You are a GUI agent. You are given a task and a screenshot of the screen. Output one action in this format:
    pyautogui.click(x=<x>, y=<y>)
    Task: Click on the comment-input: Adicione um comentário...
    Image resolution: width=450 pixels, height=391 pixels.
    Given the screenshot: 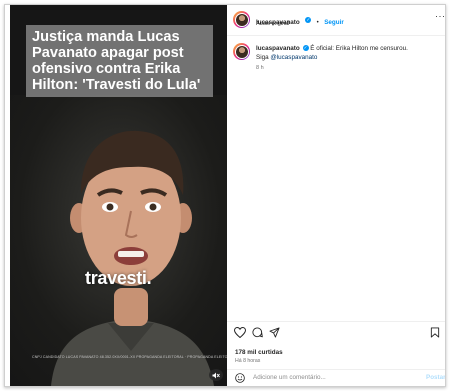 What is the action you would take?
    pyautogui.click(x=289, y=377)
    